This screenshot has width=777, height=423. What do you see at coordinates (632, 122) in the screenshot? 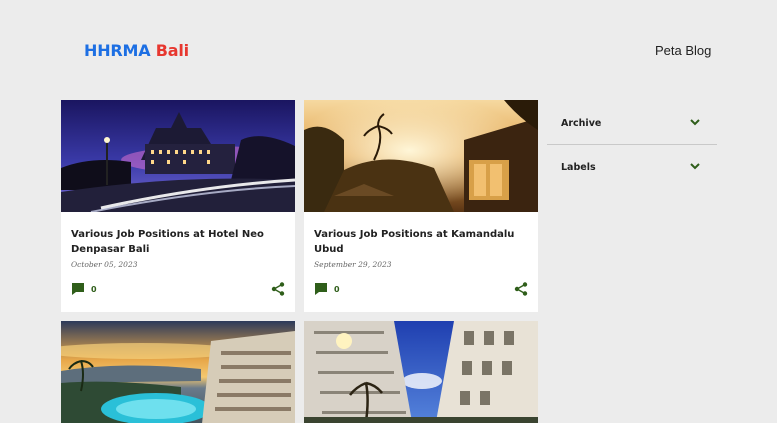
I see `sidebar-item-archive: Archive` at bounding box center [632, 122].